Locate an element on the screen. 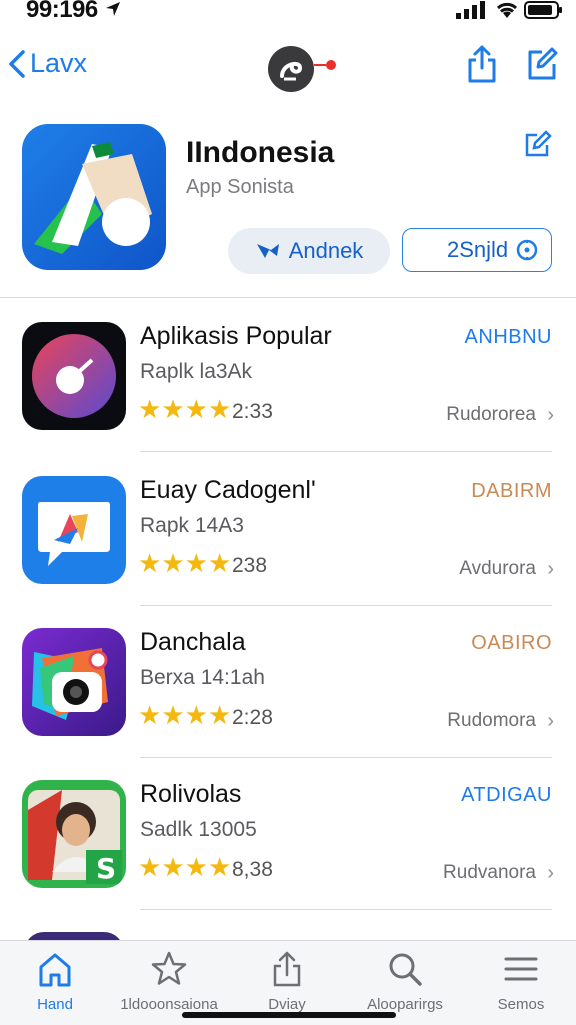 This screenshot has width=576, height=1025. tab-label: Dviay is located at coordinates (287, 1004).